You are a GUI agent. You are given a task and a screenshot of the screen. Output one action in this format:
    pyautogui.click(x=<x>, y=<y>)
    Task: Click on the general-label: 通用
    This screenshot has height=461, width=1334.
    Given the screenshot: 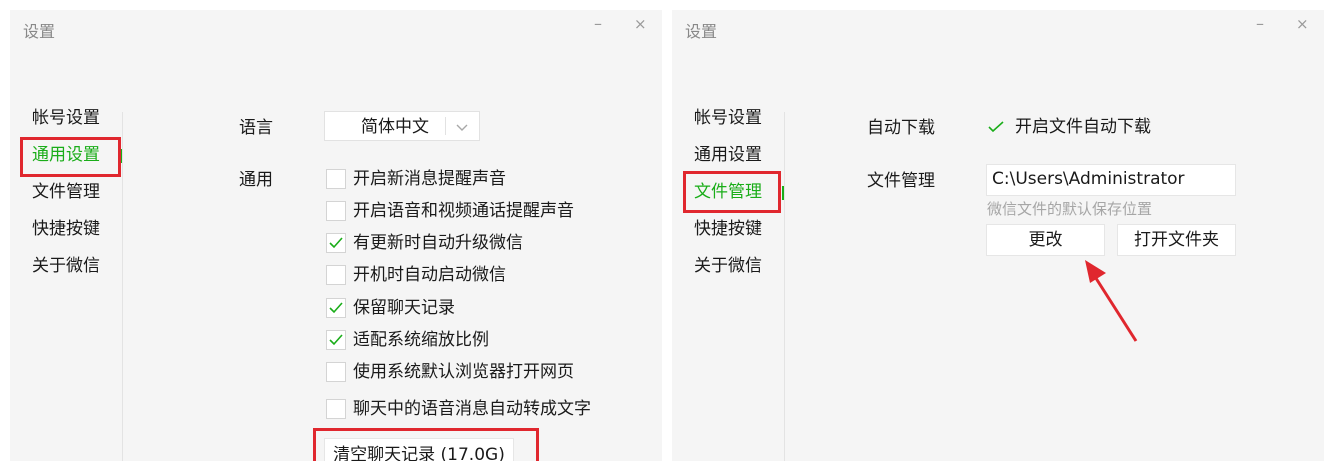 What is the action you would take?
    pyautogui.click(x=256, y=180)
    